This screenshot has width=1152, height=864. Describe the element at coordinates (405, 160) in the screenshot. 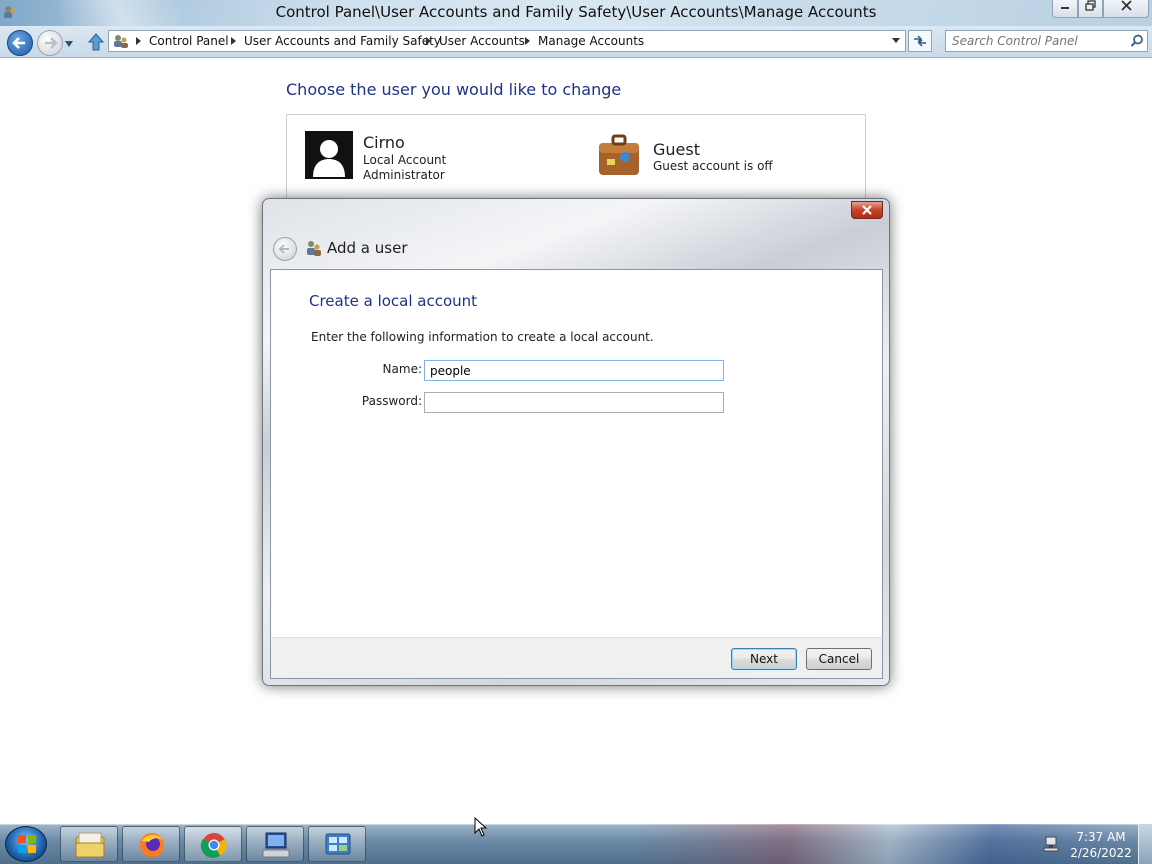

I see `user-account-type: Local Account` at that location.